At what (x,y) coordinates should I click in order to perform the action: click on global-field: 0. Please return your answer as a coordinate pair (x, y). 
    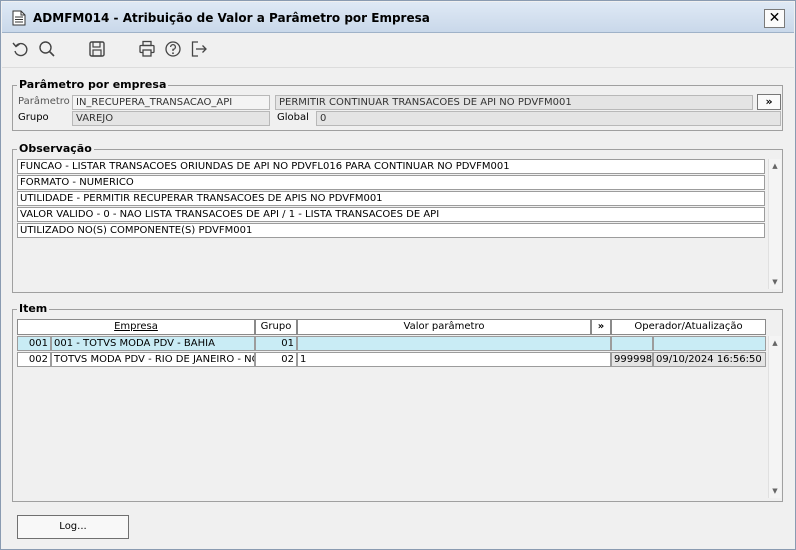
    Looking at the image, I should click on (548, 118).